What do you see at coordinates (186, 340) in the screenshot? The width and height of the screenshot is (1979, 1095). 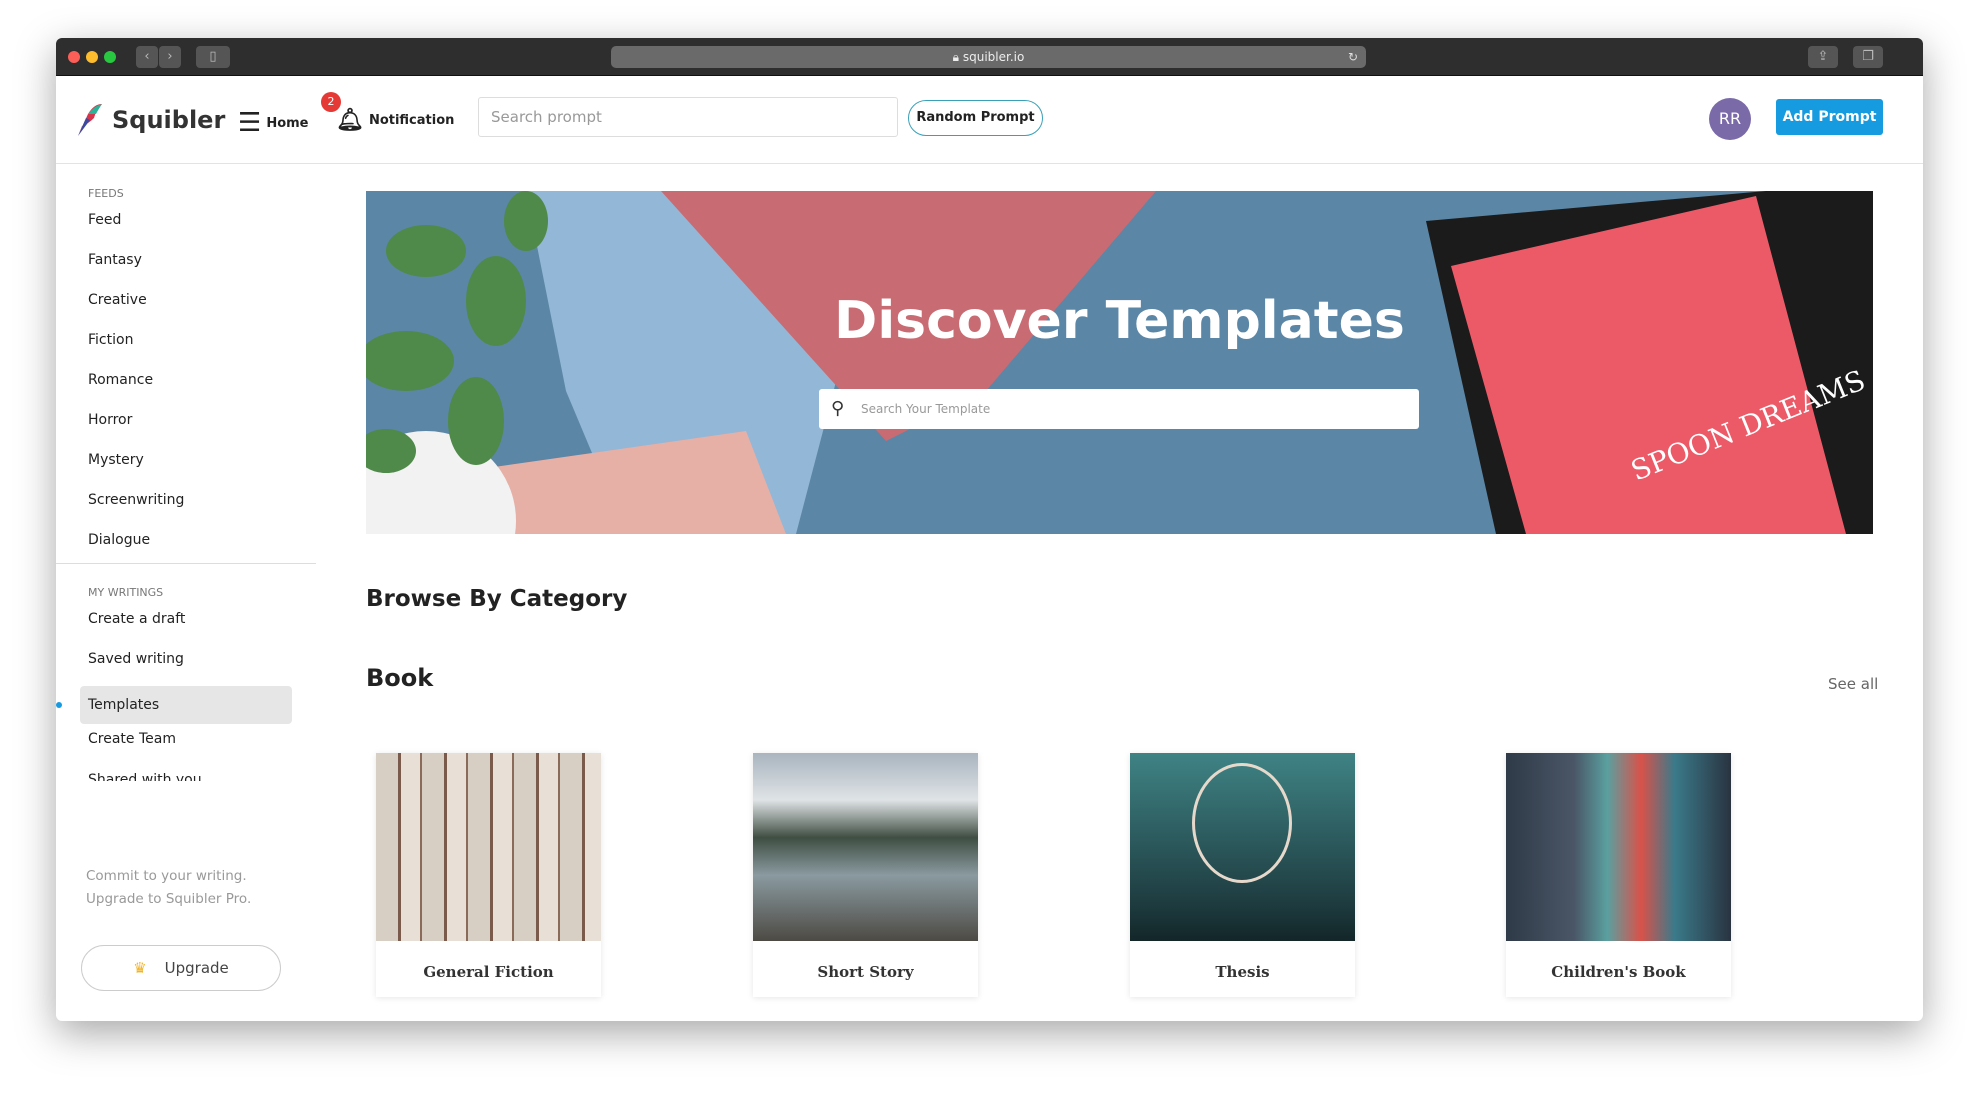 I see `sidebar-item-fiction: Fiction` at bounding box center [186, 340].